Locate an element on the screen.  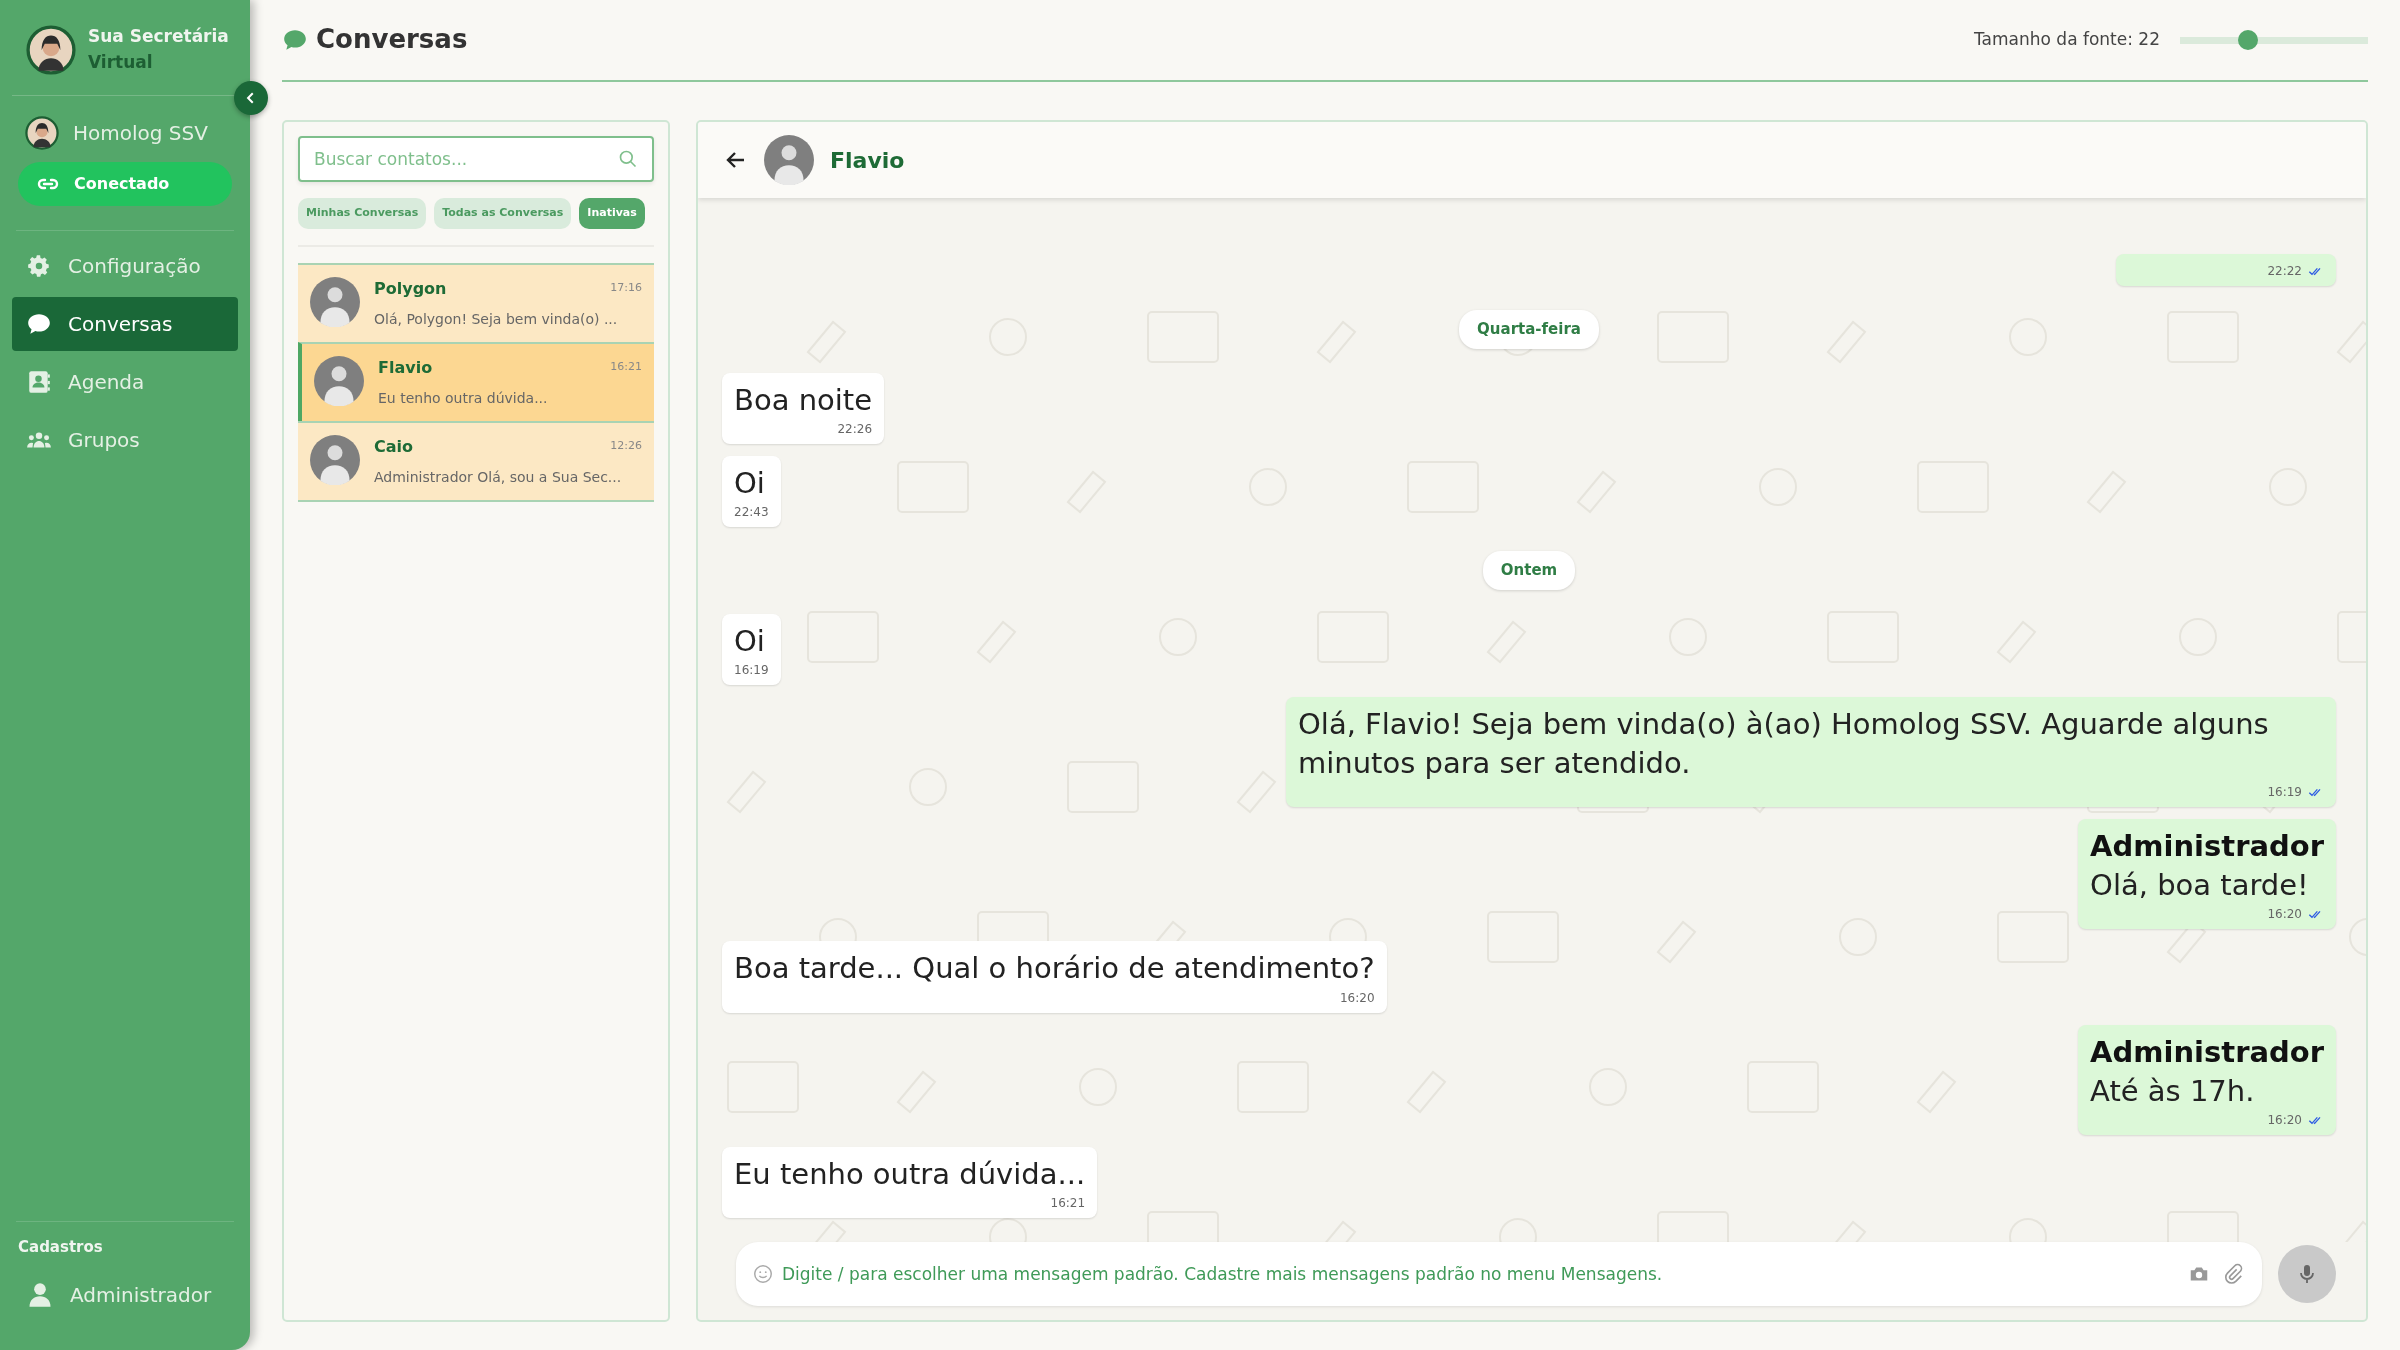
nav-item: Agenda is located at coordinates (125, 382).